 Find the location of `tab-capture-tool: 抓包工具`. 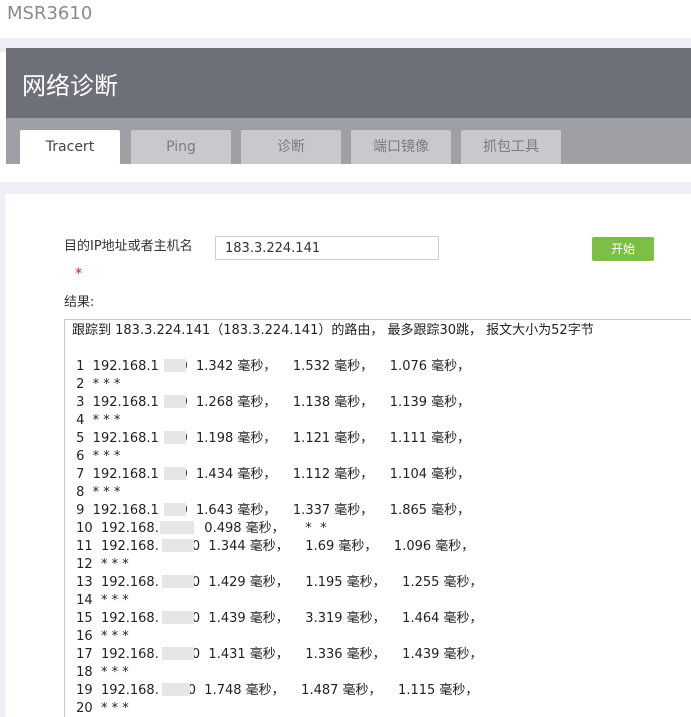

tab-capture-tool: 抓包工具 is located at coordinates (511, 147).